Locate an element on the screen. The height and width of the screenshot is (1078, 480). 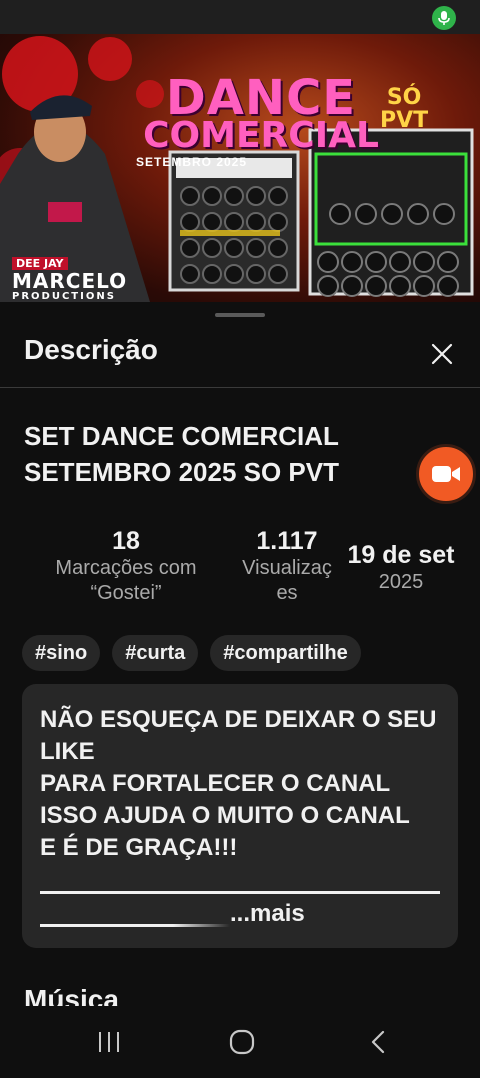
likes-label-line1: Marcações com is located at coordinates (126, 568).